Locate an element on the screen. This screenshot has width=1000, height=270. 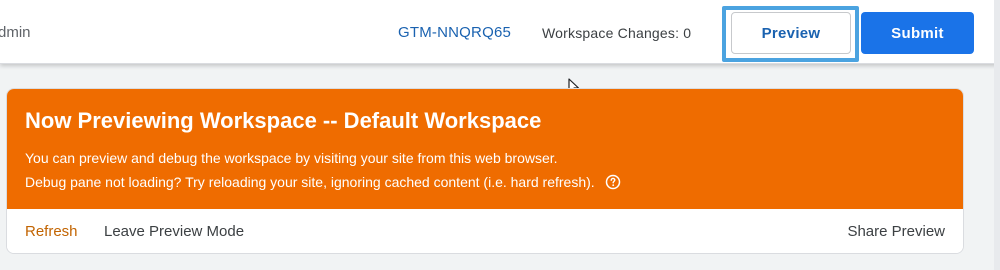
submit-button: Submit is located at coordinates (917, 33).